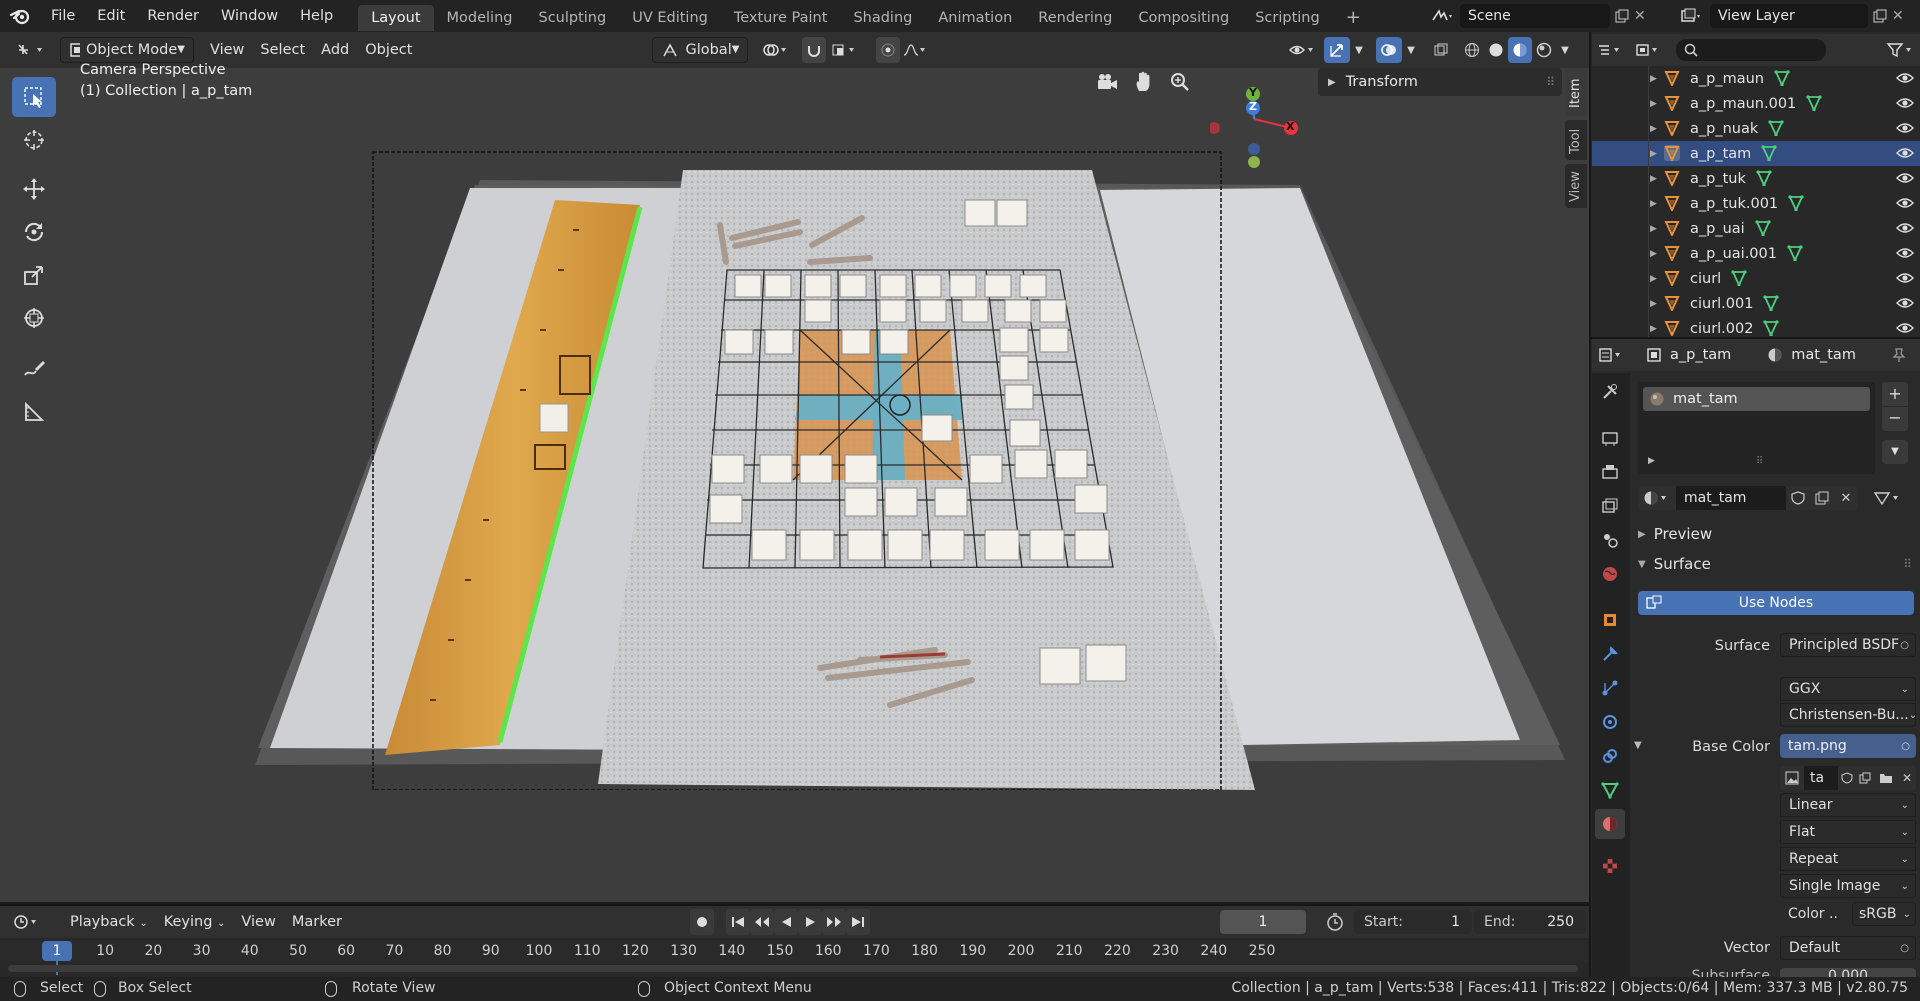 The height and width of the screenshot is (1001, 1920). Describe the element at coordinates (1756, 128) in the screenshot. I see `outliner-row: ▶ a_p_nuak` at that location.